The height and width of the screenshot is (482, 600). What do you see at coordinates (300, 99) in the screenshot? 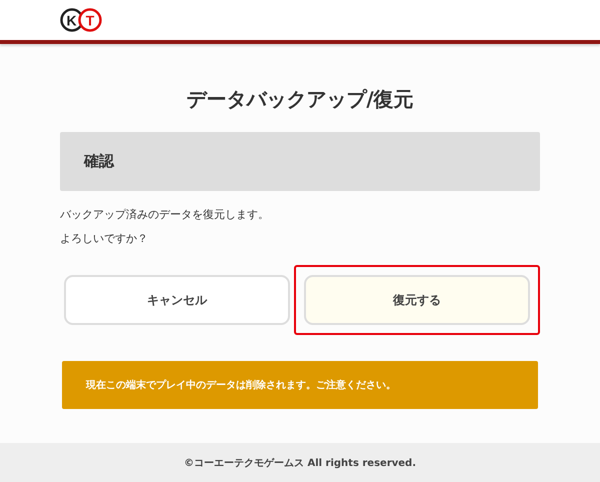
I see `page-title: データバックアップ/復元` at bounding box center [300, 99].